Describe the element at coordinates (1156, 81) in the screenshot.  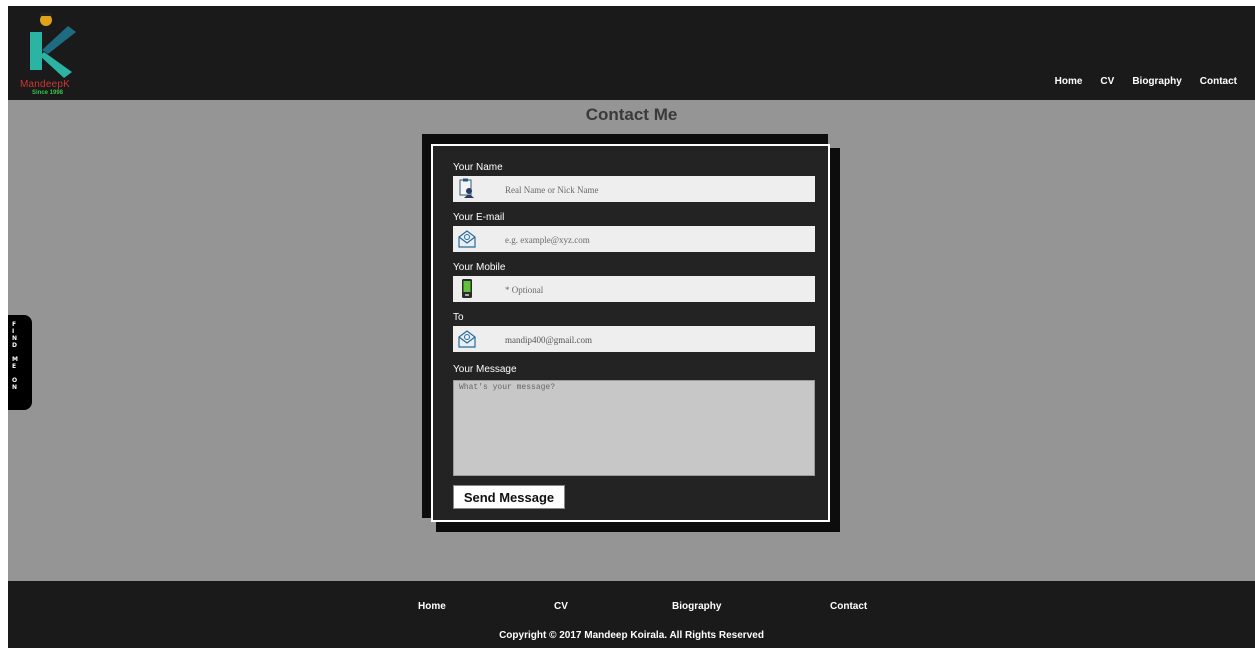
I see `nav-biography: Biography` at that location.